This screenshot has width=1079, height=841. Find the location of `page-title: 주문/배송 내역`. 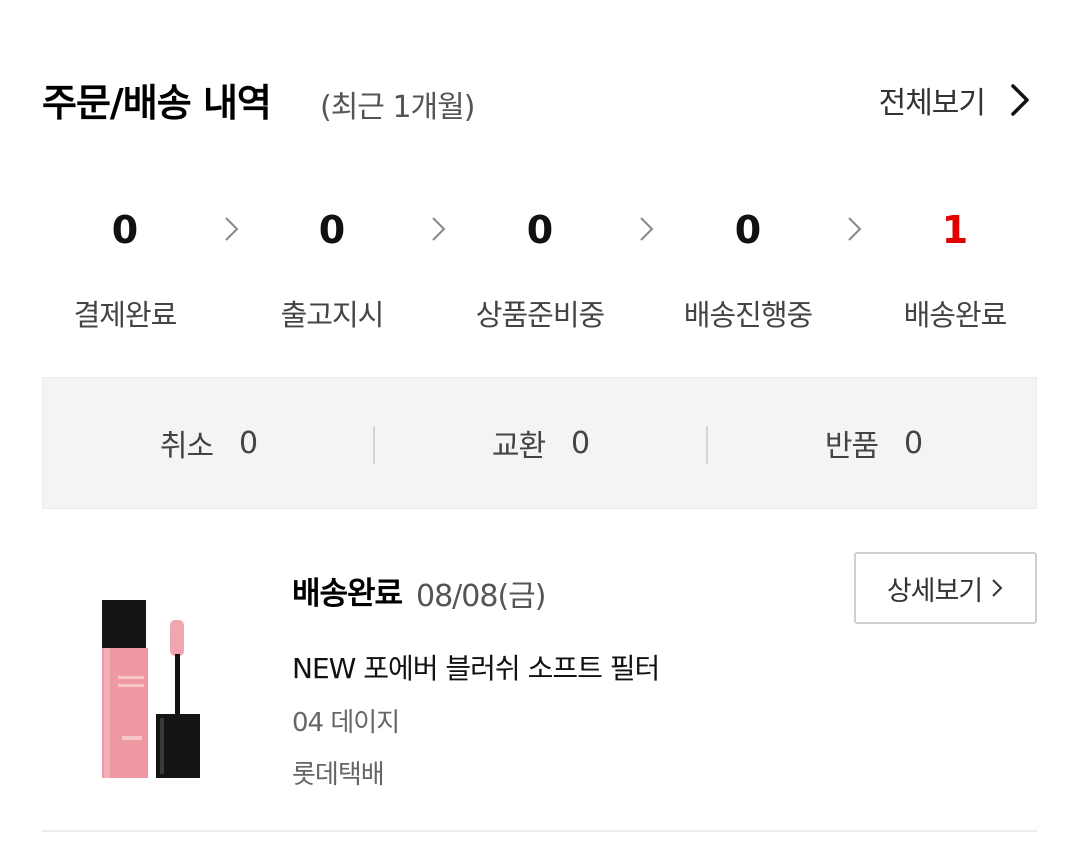

page-title: 주문/배송 내역 is located at coordinates (157, 103).